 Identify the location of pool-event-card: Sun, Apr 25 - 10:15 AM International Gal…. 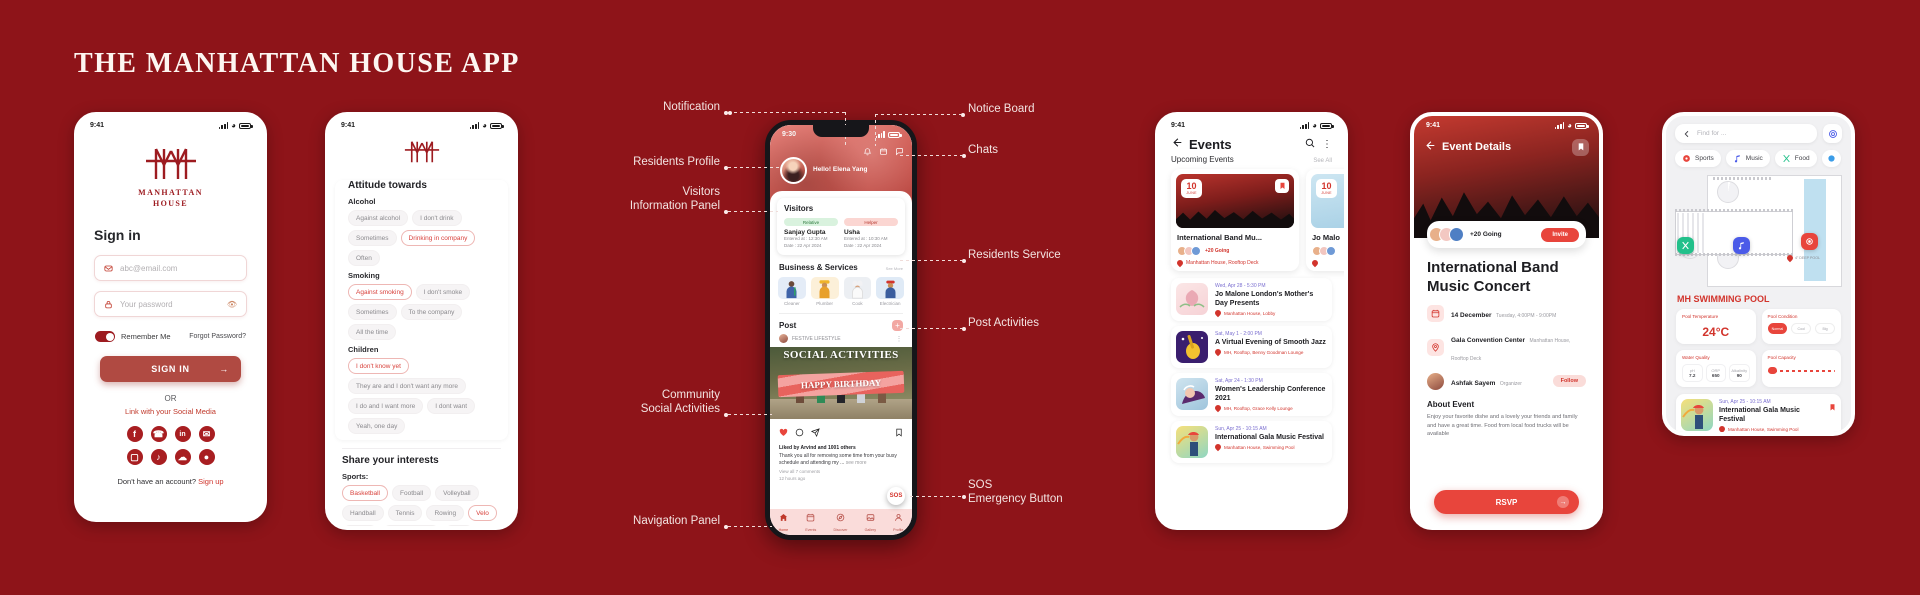
(1758, 413).